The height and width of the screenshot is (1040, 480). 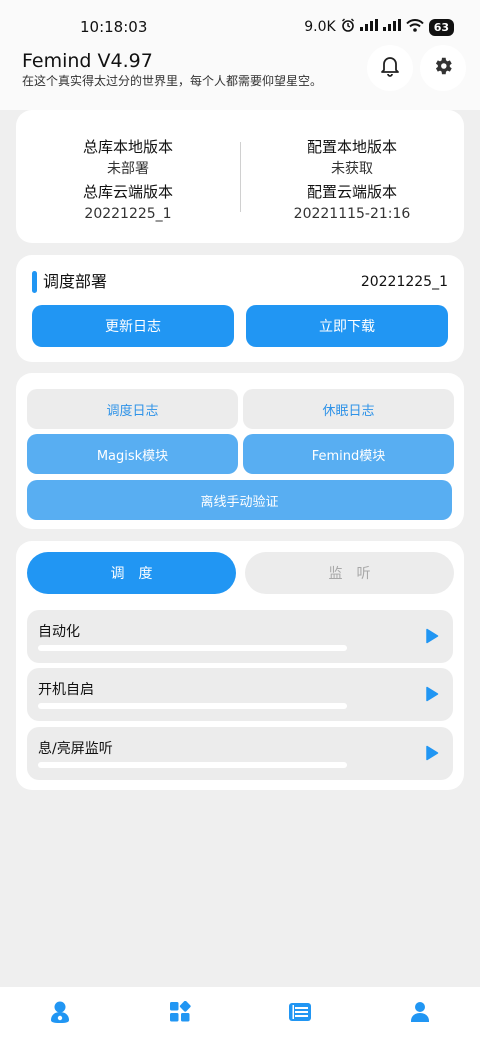 I want to click on total-cloud-version-value: 20221225_1, so click(x=128, y=214).